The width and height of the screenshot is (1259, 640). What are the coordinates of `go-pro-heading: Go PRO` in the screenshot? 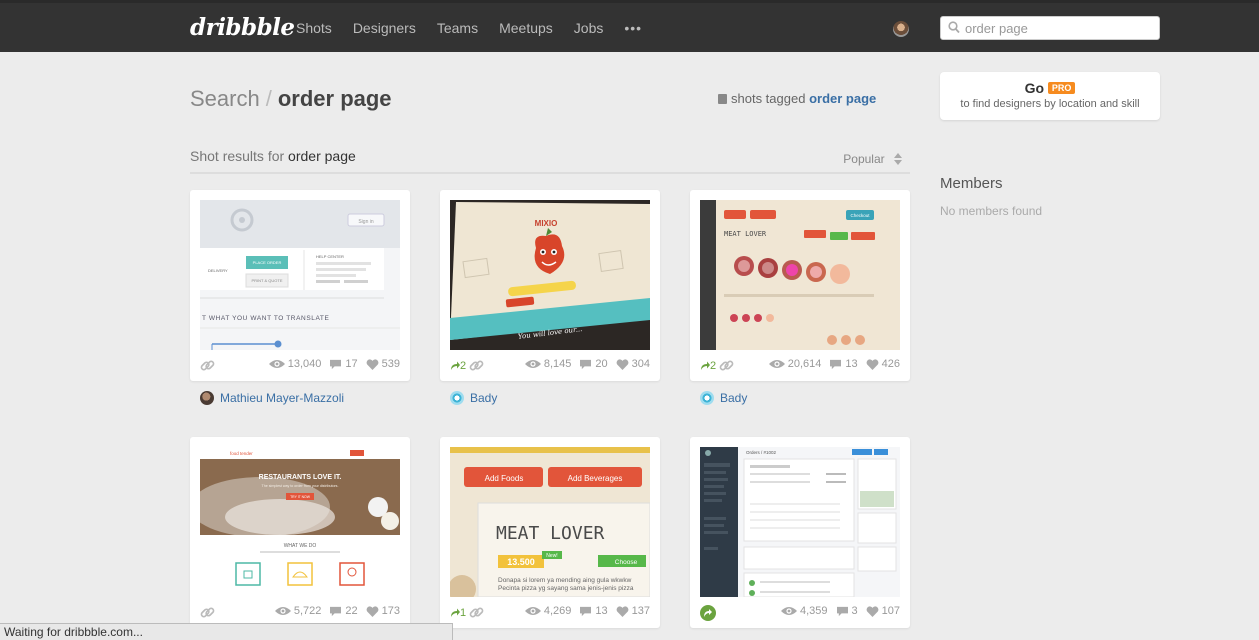 It's located at (1050, 88).